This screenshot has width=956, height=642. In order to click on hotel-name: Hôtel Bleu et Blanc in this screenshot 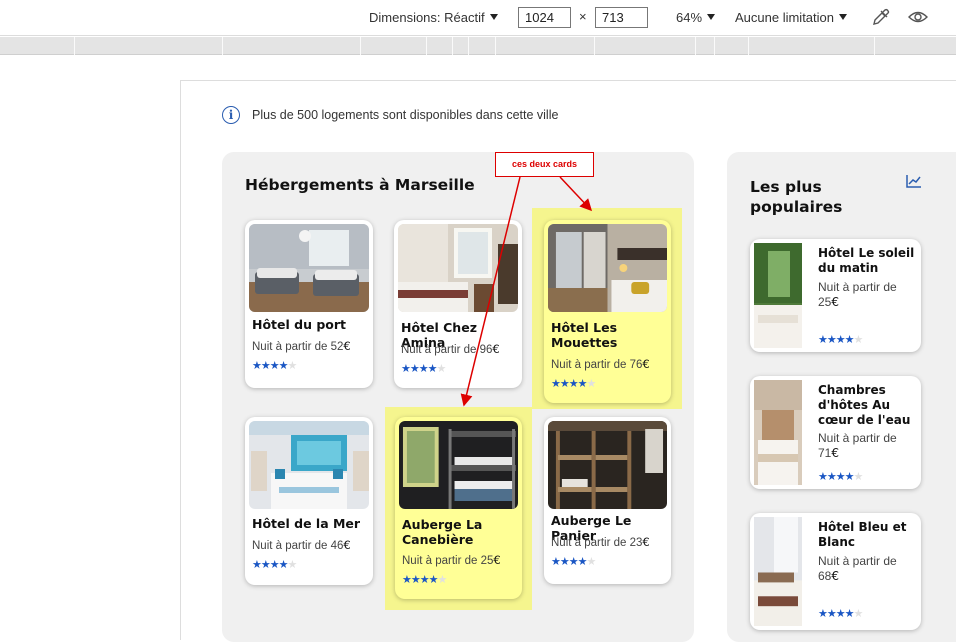, I will do `click(862, 534)`.